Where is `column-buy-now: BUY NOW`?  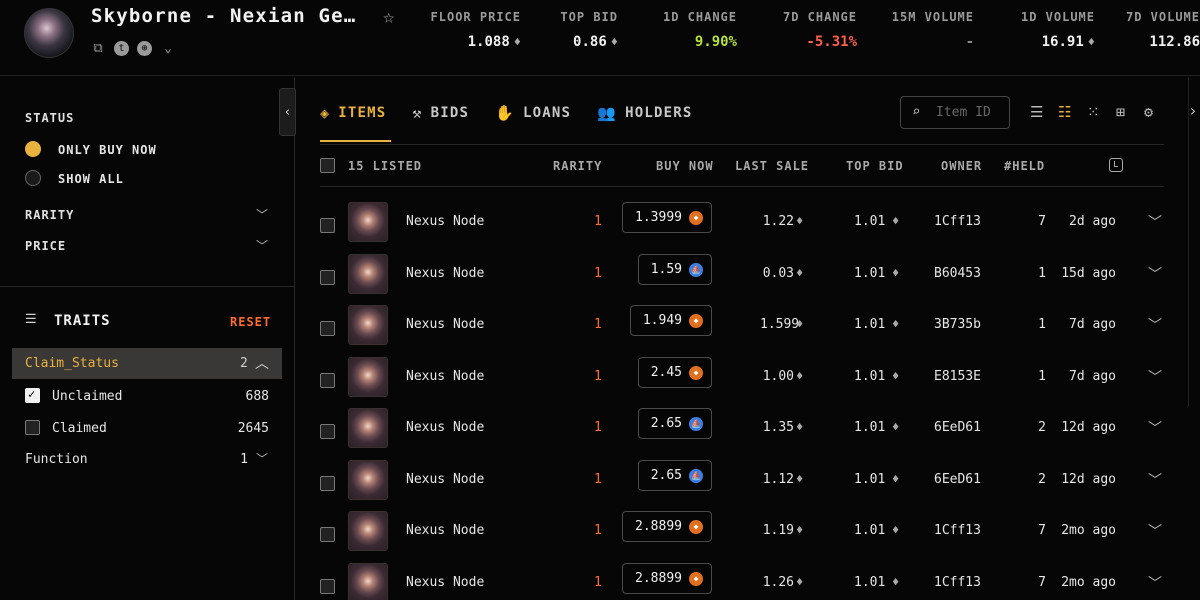
column-buy-now: BUY NOW is located at coordinates (685, 166).